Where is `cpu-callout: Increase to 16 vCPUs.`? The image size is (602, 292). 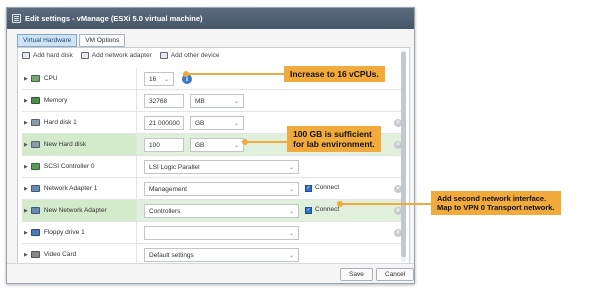
cpu-callout: Increase to 16 vCPUs. is located at coordinates (334, 74).